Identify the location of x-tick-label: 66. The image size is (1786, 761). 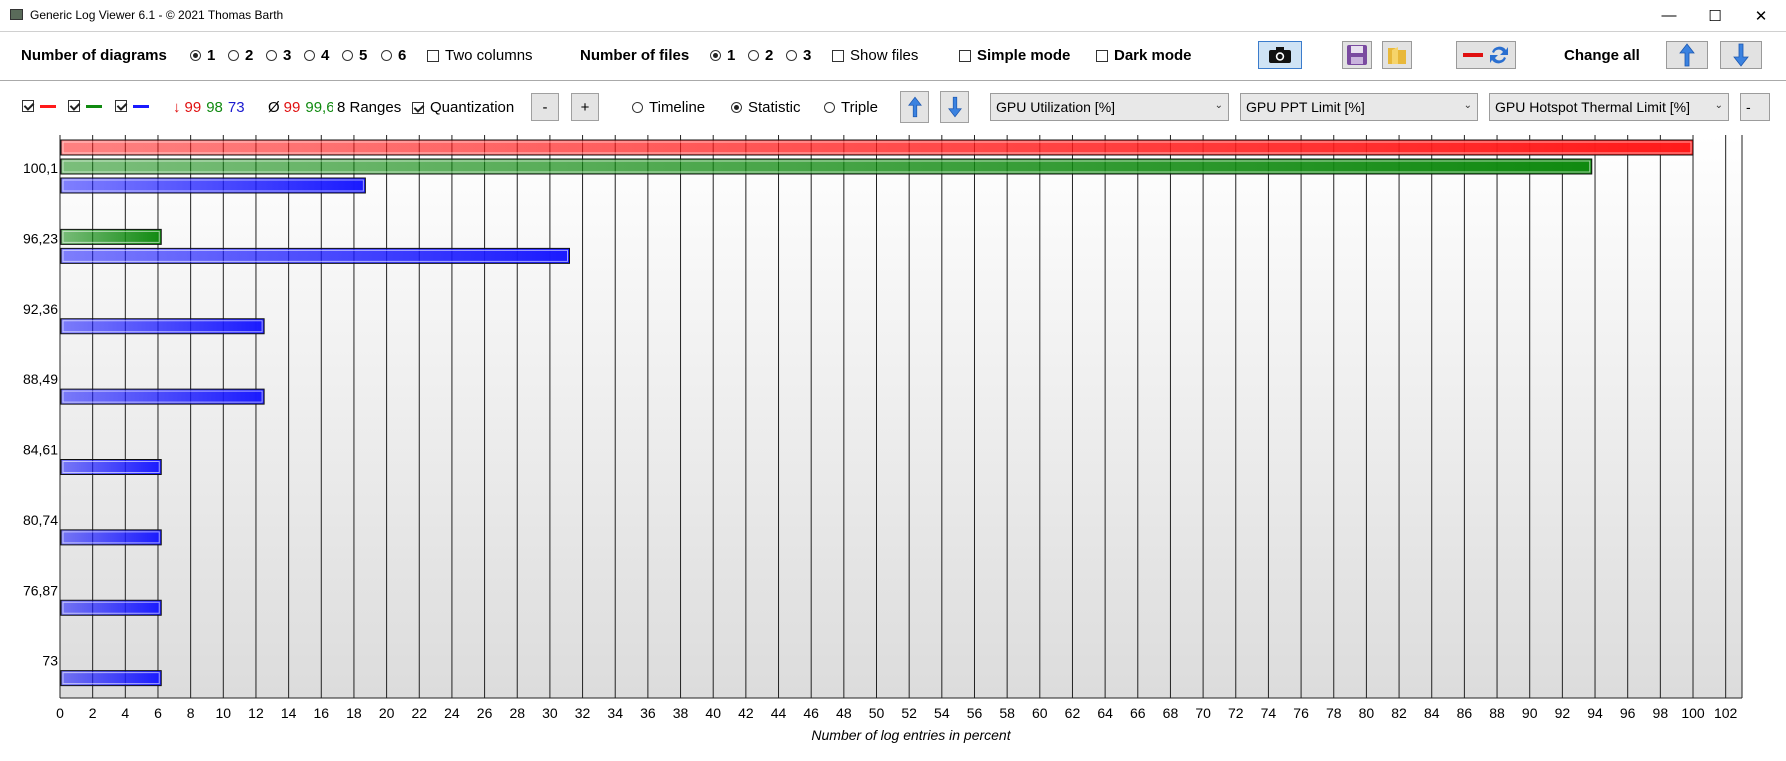
(1138, 713).